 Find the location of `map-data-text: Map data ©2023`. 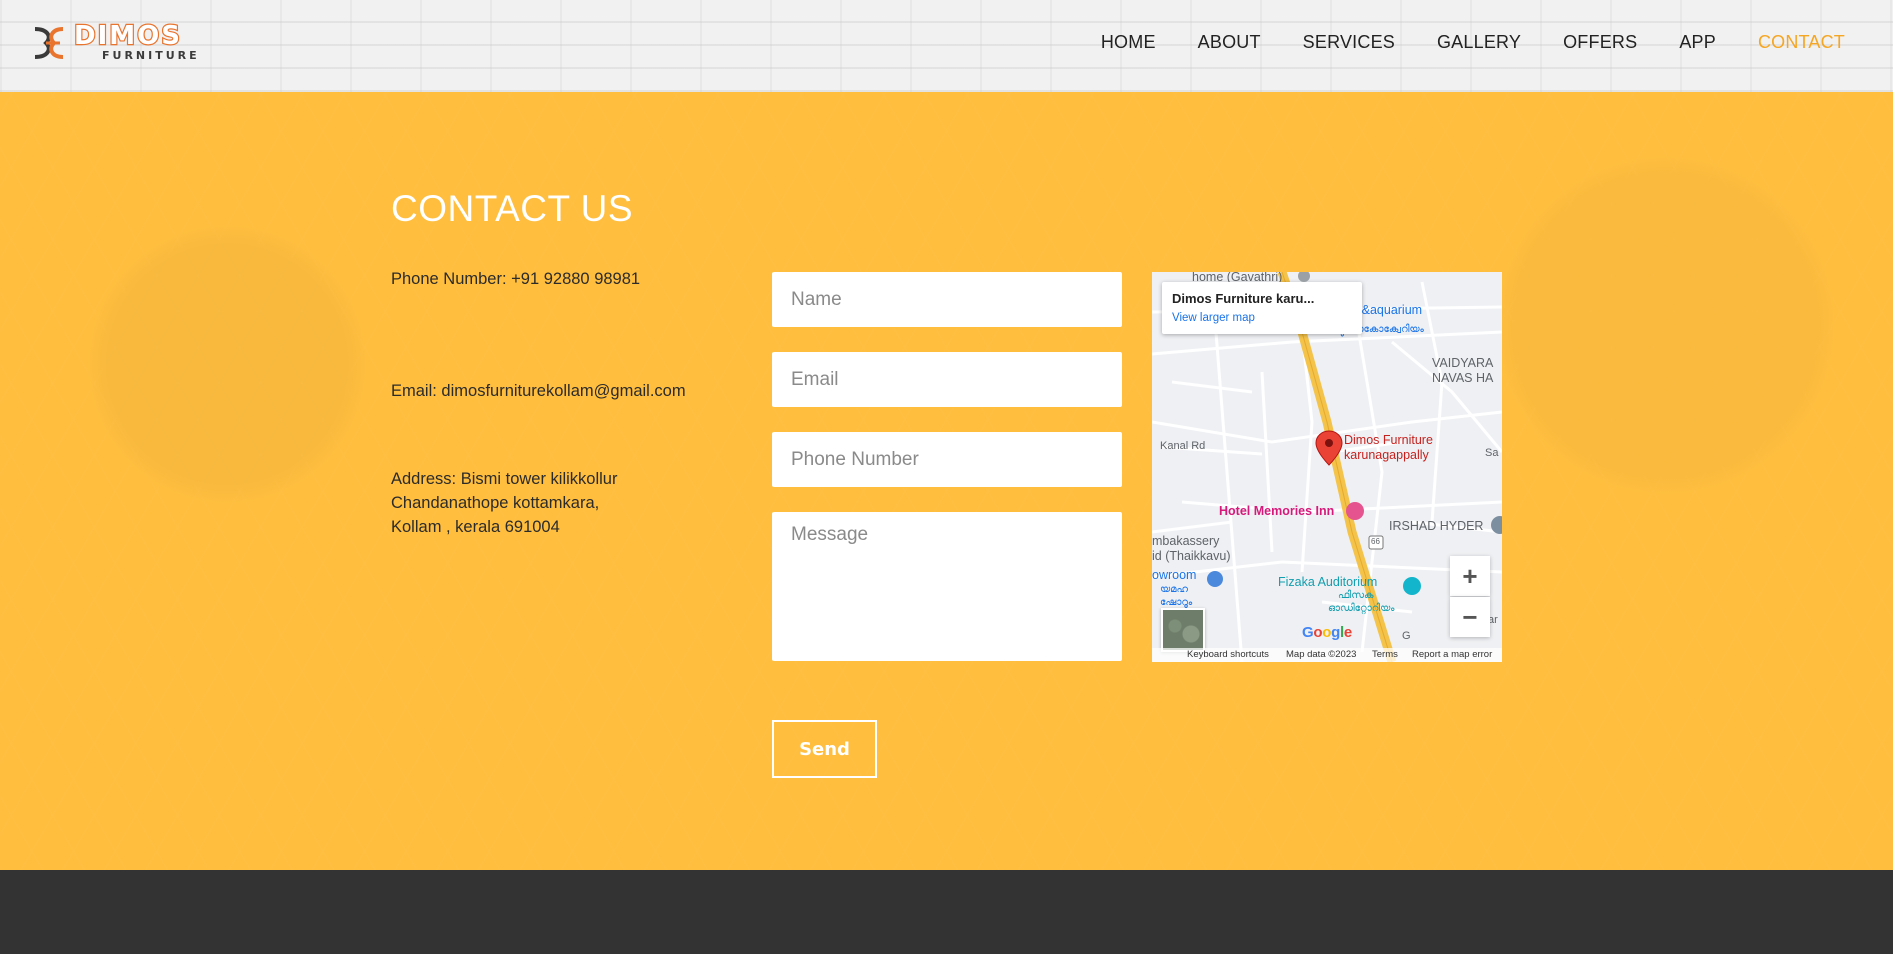

map-data-text: Map data ©2023 is located at coordinates (1321, 654).